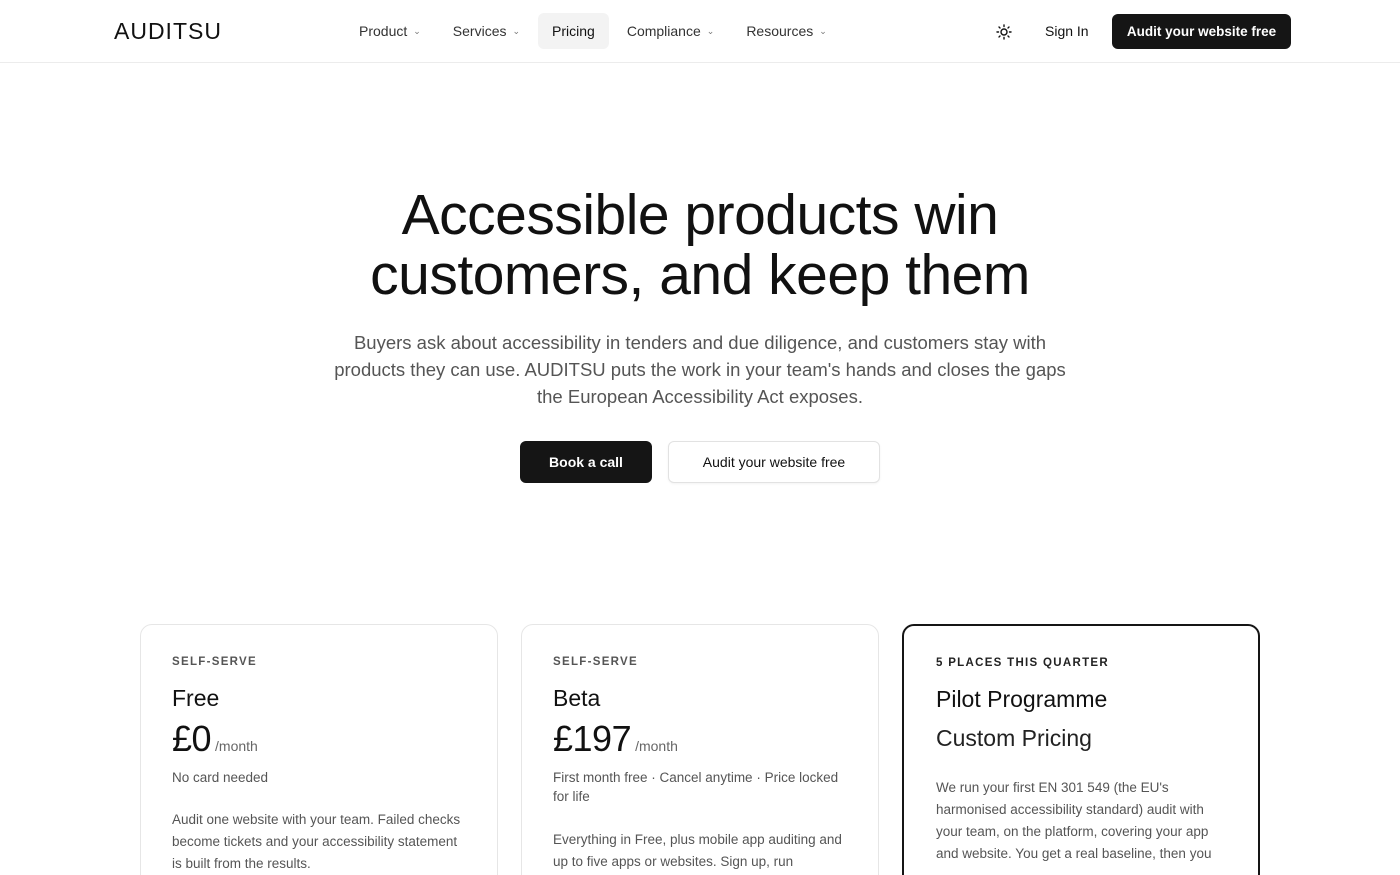 This screenshot has width=1400, height=875. Describe the element at coordinates (196, 698) in the screenshot. I see `plan-name: Free` at that location.